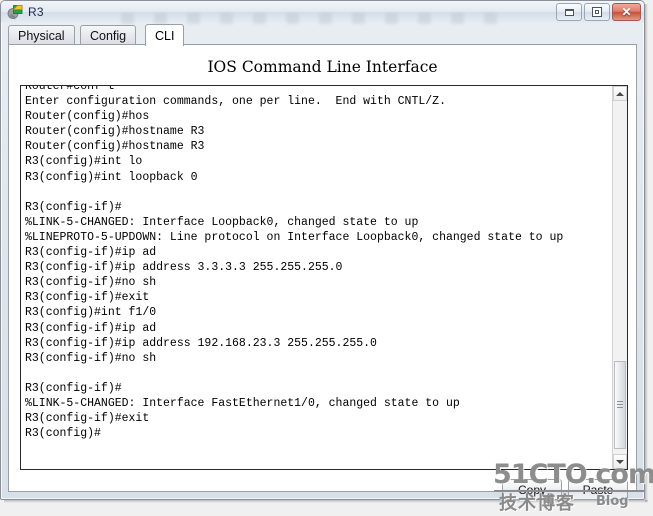  Describe the element at coordinates (87, 117) in the screenshot. I see `terminal-line: Router(config)#hos` at that location.